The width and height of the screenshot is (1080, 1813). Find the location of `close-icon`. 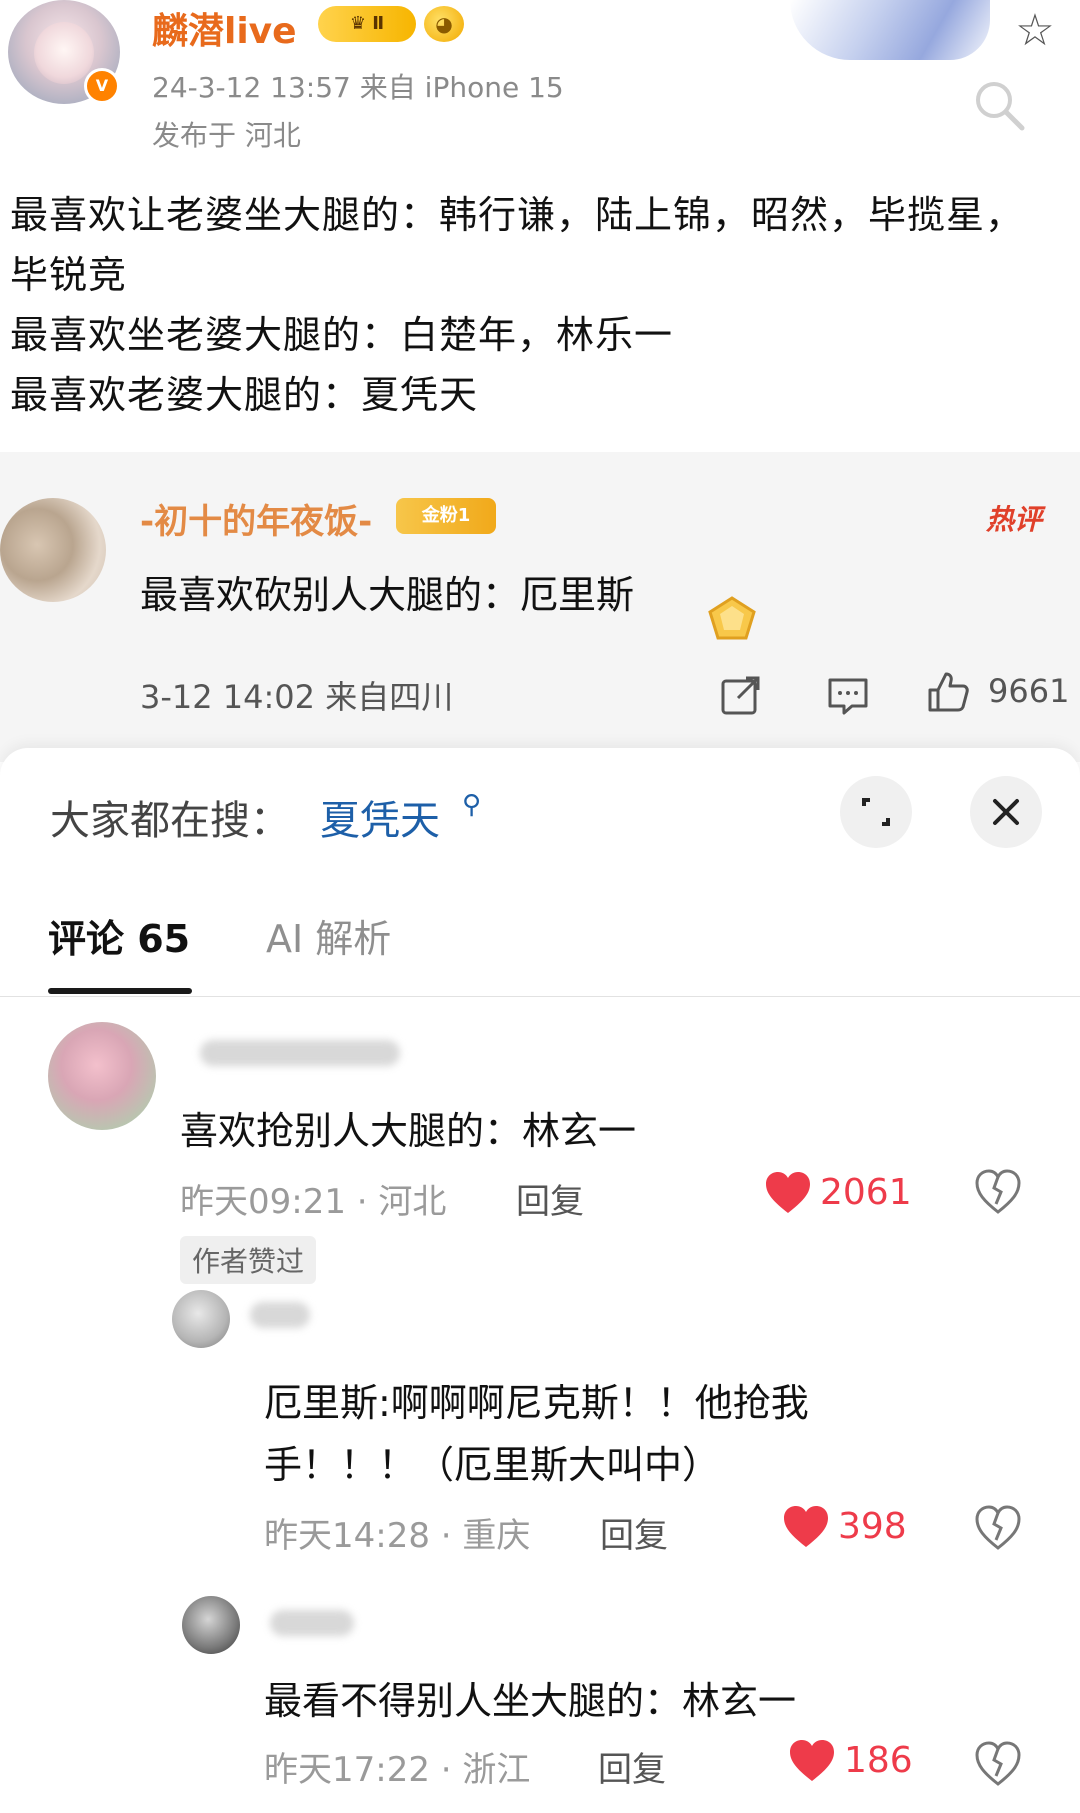

close-icon is located at coordinates (1006, 812).